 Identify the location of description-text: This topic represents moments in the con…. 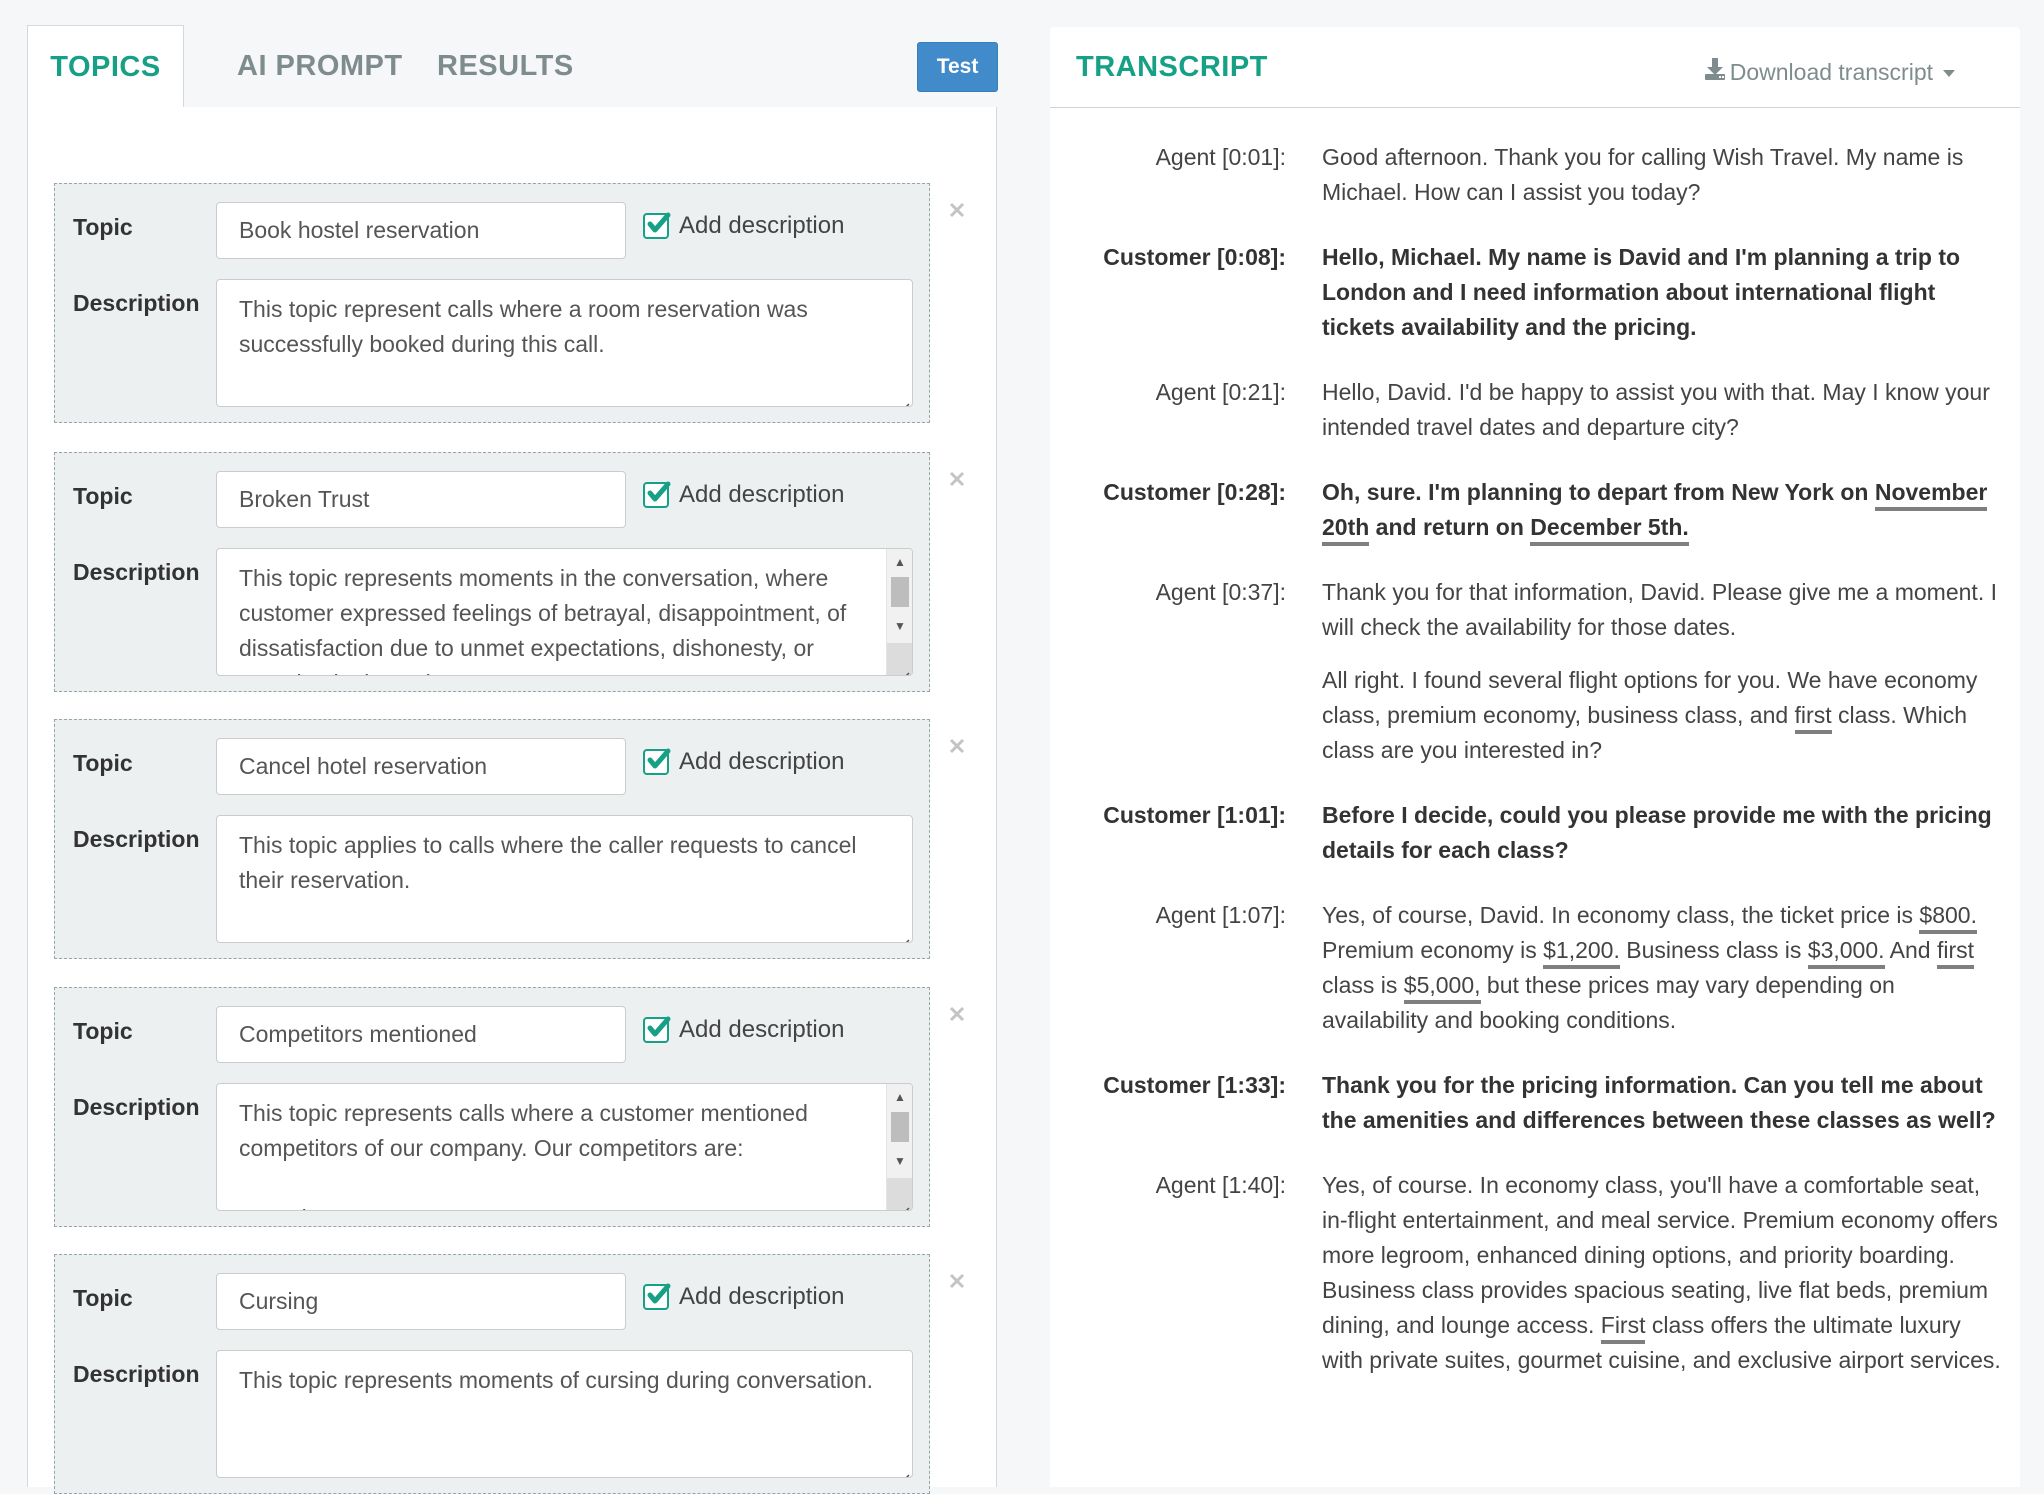
(543, 620).